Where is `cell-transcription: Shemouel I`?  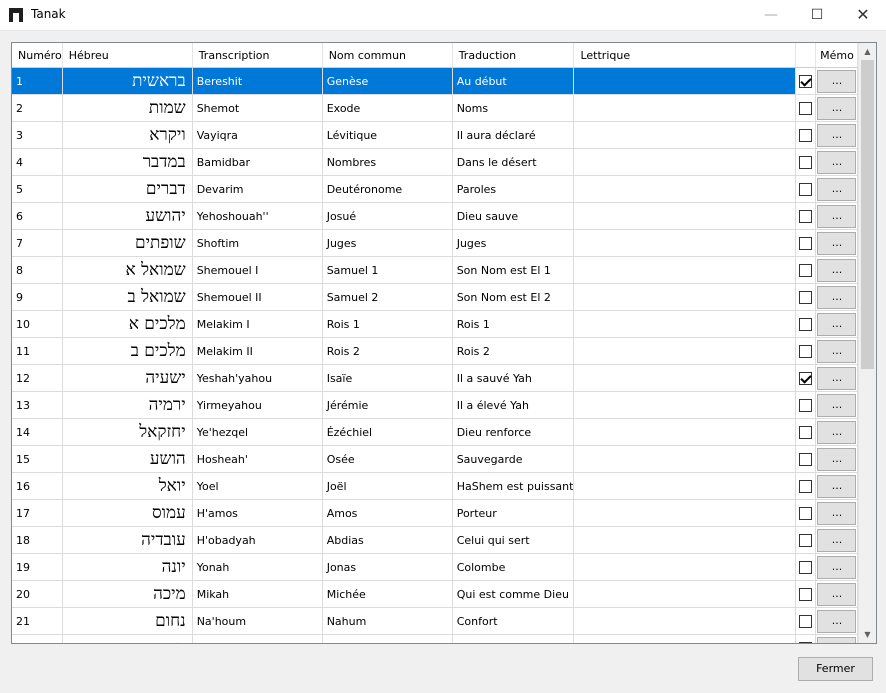 cell-transcription: Shemouel I is located at coordinates (257, 270).